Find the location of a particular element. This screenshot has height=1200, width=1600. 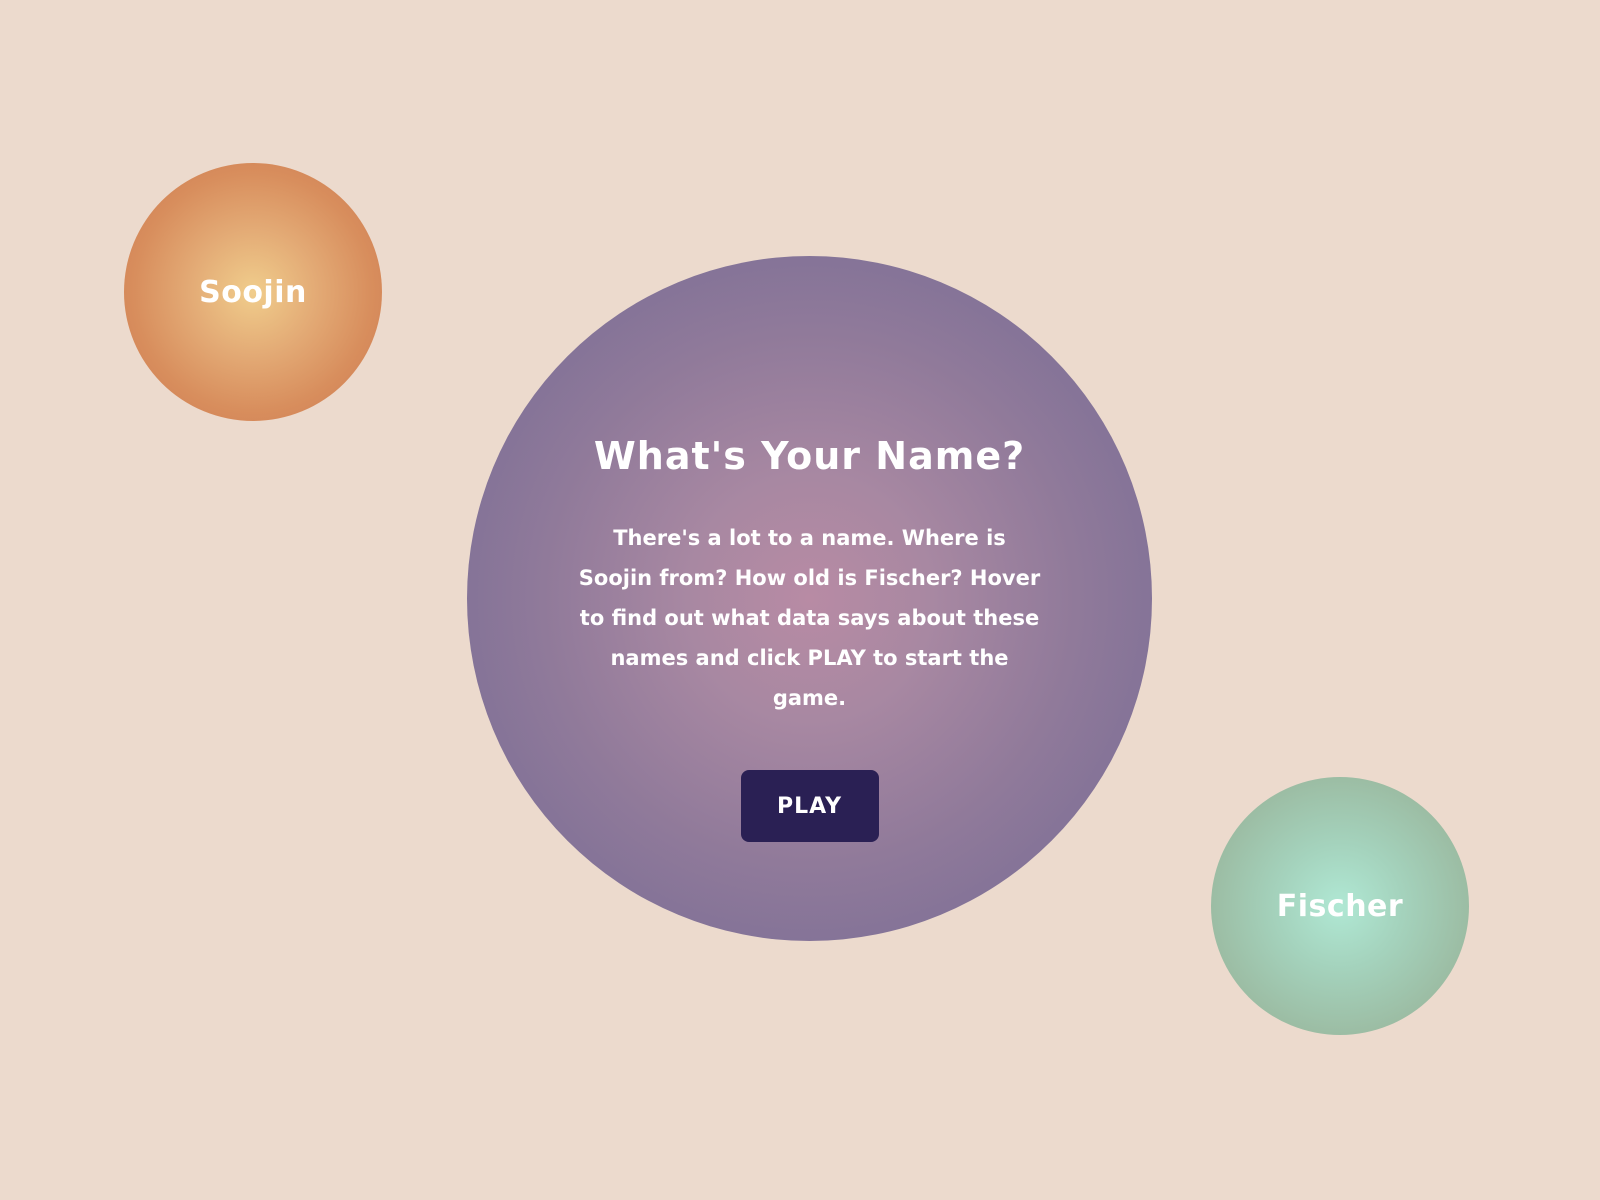

name-bubble-fischer: Fischer is located at coordinates (1340, 906).